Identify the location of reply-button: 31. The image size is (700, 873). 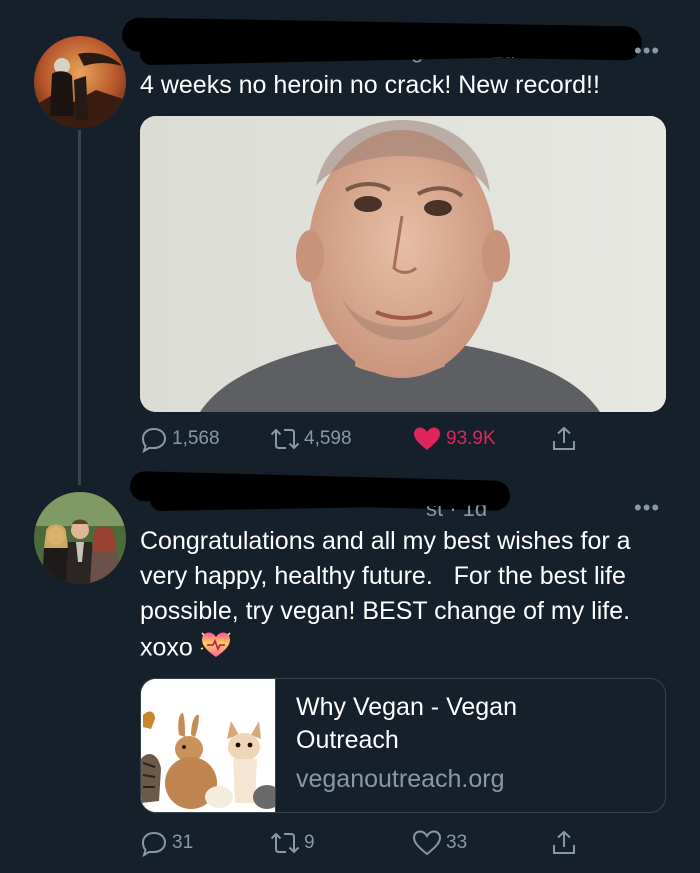
(166, 843).